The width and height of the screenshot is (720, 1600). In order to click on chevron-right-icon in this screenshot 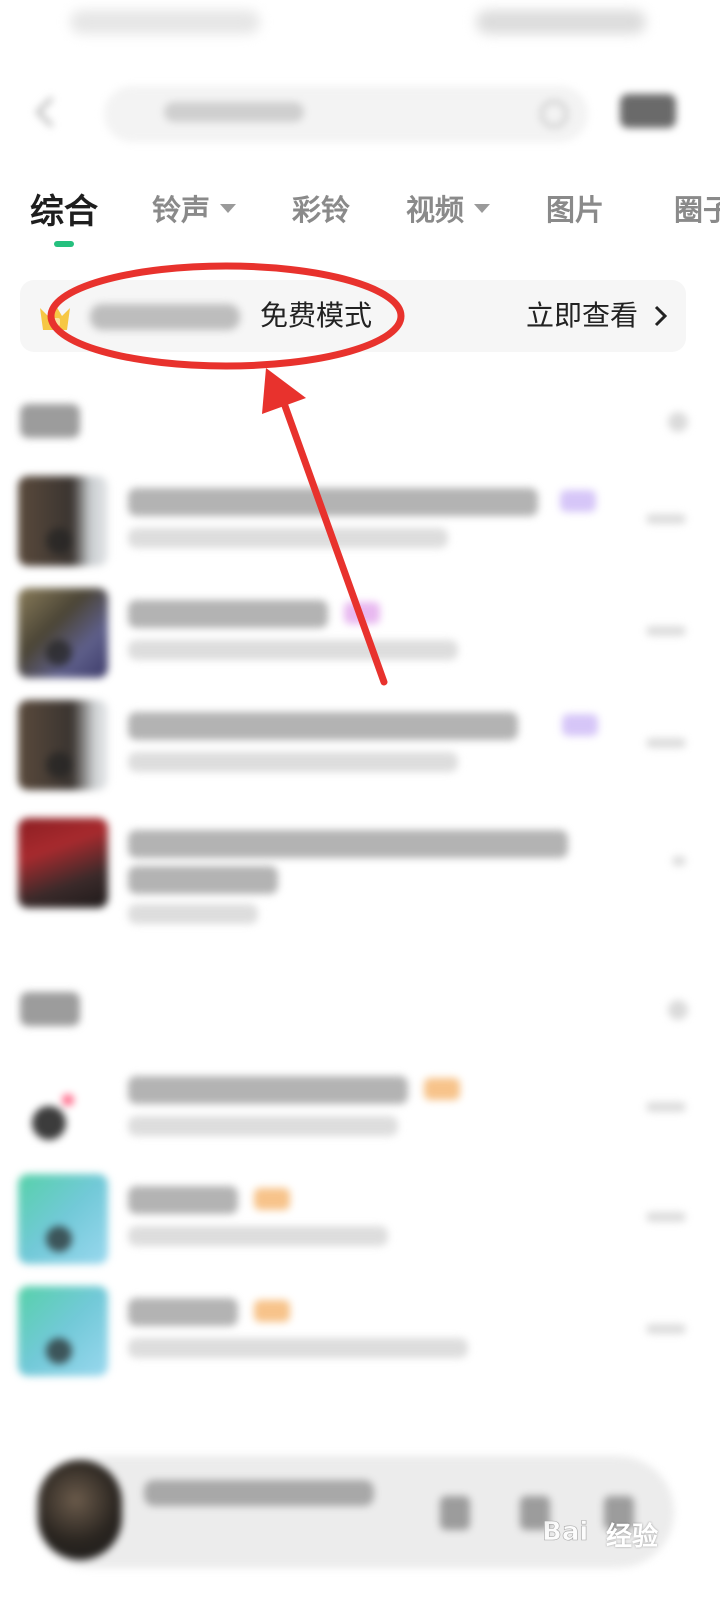, I will do `click(661, 316)`.